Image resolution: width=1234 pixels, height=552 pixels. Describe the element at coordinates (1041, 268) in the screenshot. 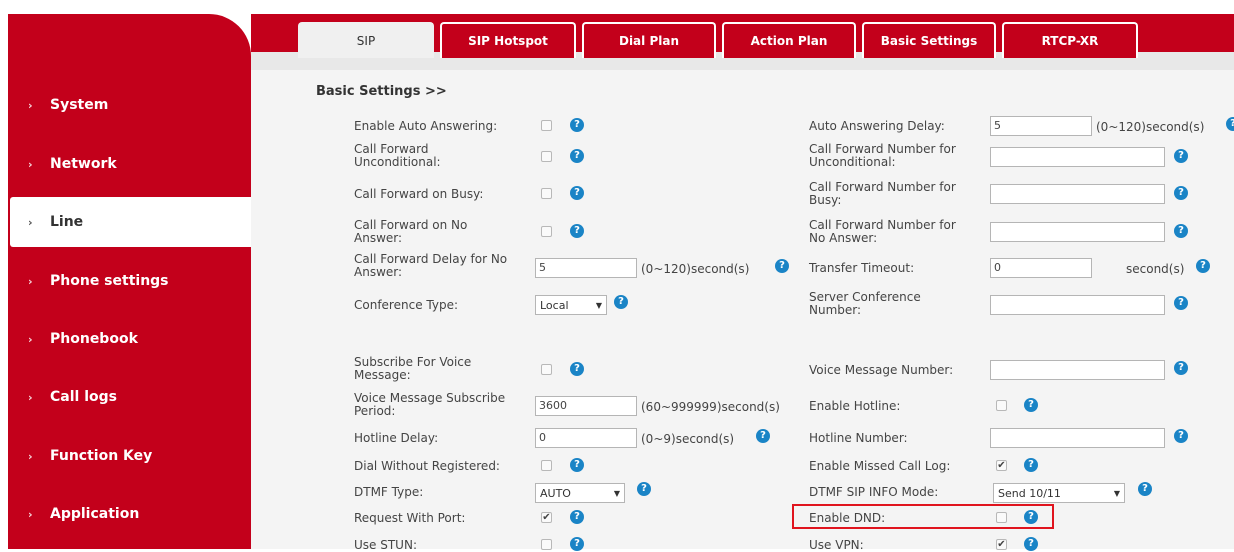

I see `transfer-timeout-input: 0` at that location.